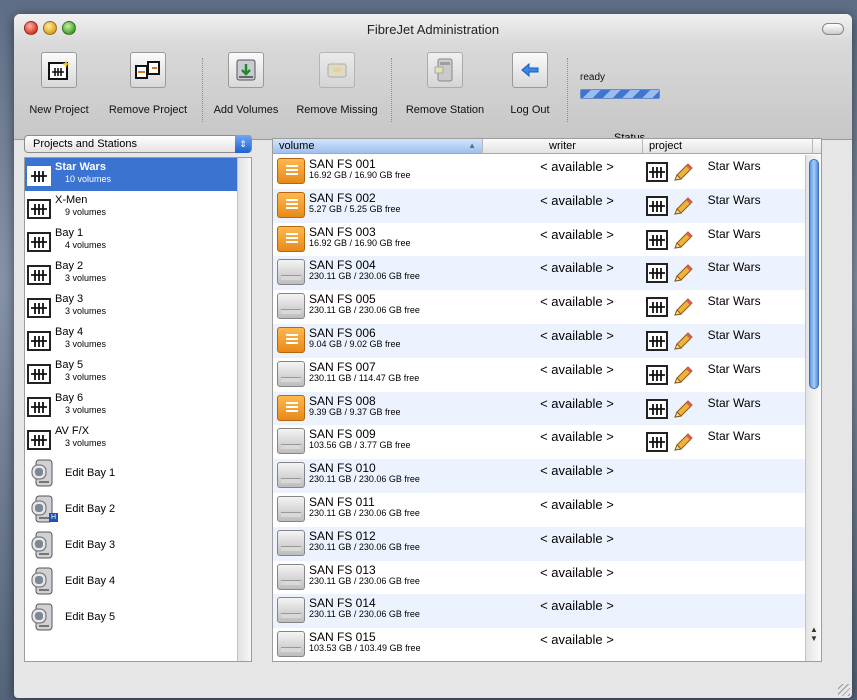 The height and width of the screenshot is (700, 857). I want to click on sidebar-station-item: Edit Bay 1, so click(138, 473).